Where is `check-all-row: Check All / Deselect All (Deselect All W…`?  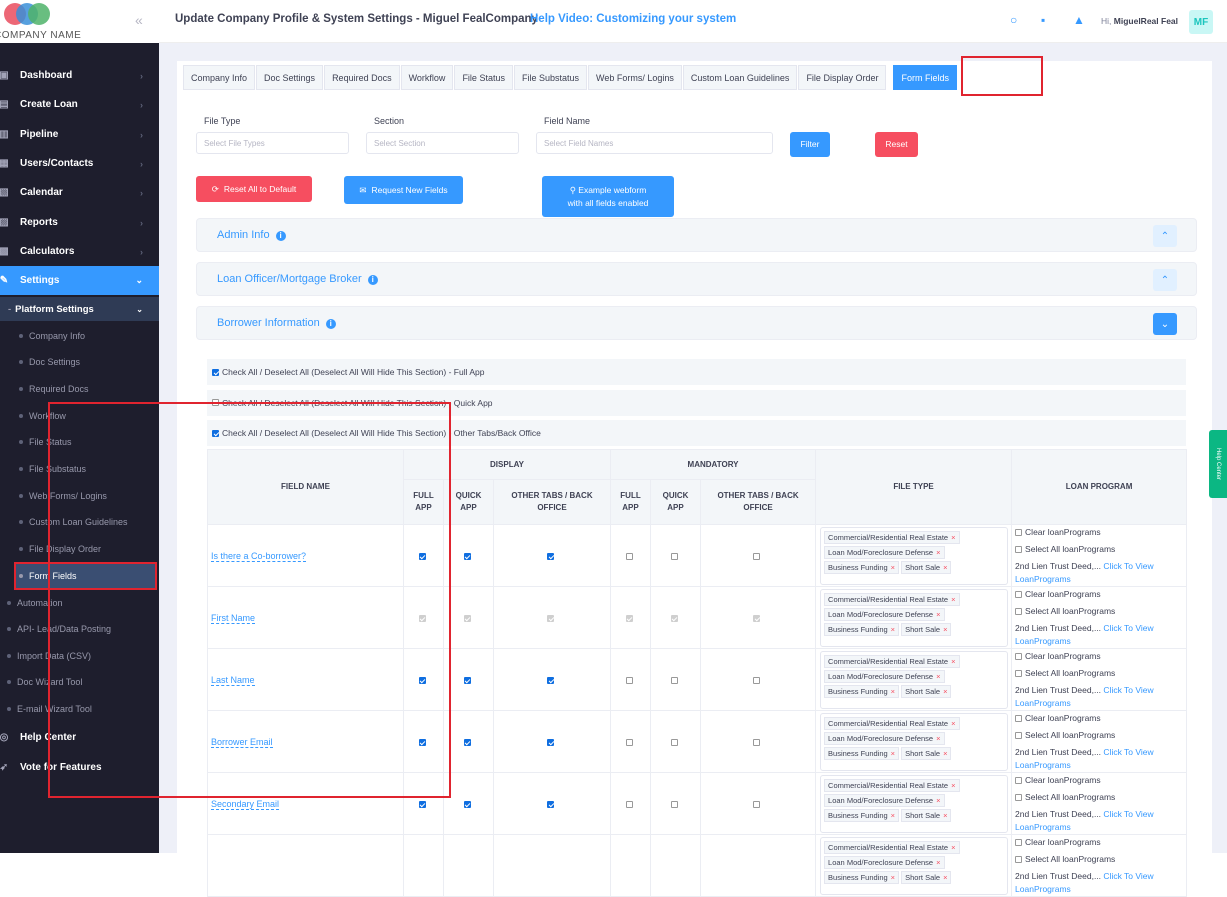
check-all-row: Check All / Deselect All (Deselect All W… is located at coordinates (696, 372).